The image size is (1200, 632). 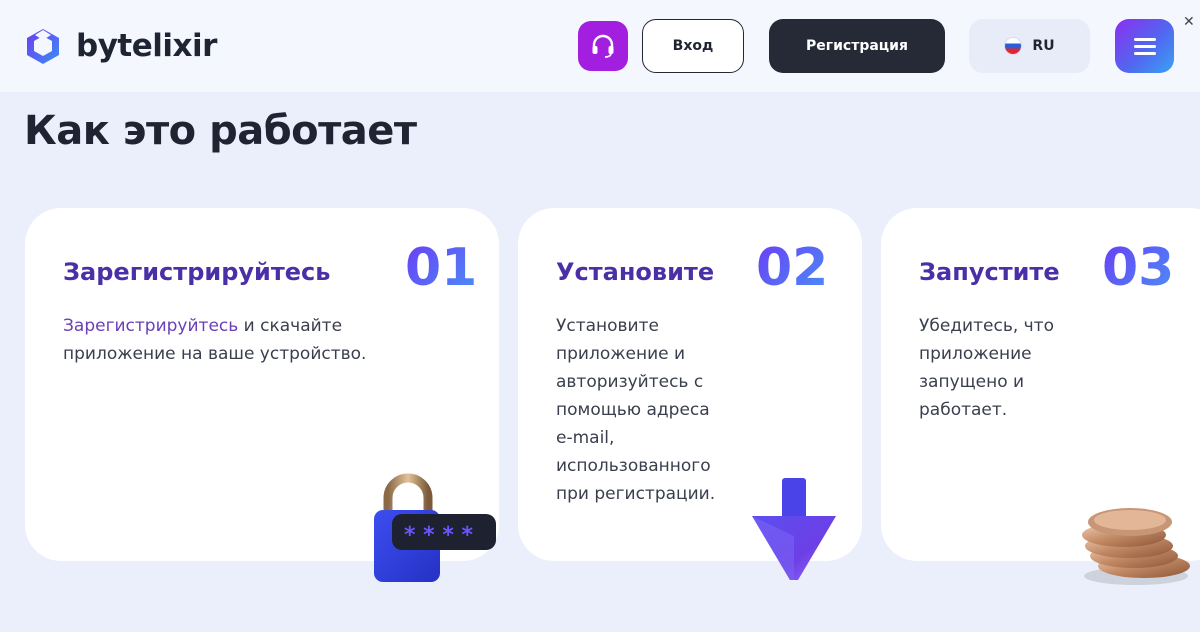 What do you see at coordinates (441, 268) in the screenshot?
I see `step-number: 01` at bounding box center [441, 268].